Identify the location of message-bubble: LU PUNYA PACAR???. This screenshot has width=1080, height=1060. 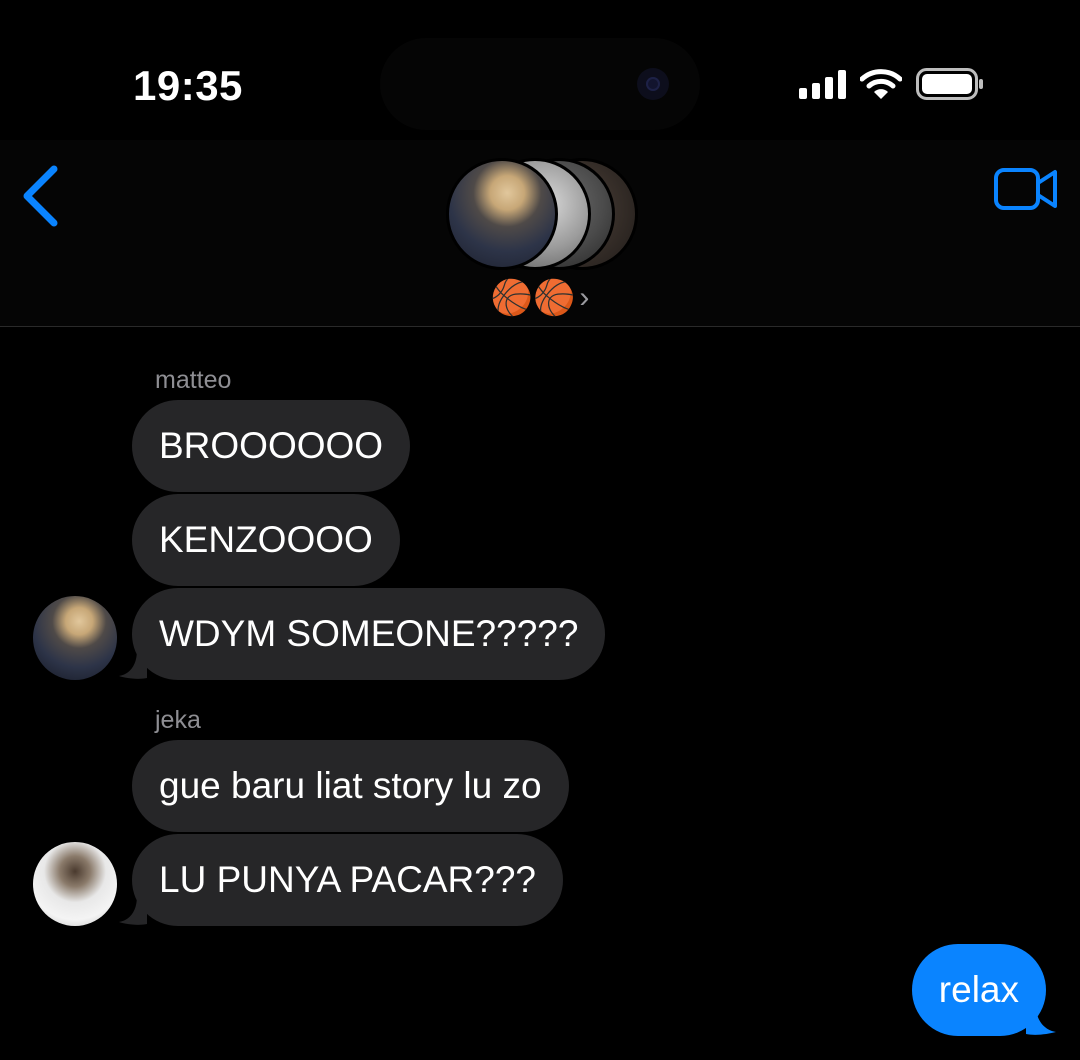
(348, 880).